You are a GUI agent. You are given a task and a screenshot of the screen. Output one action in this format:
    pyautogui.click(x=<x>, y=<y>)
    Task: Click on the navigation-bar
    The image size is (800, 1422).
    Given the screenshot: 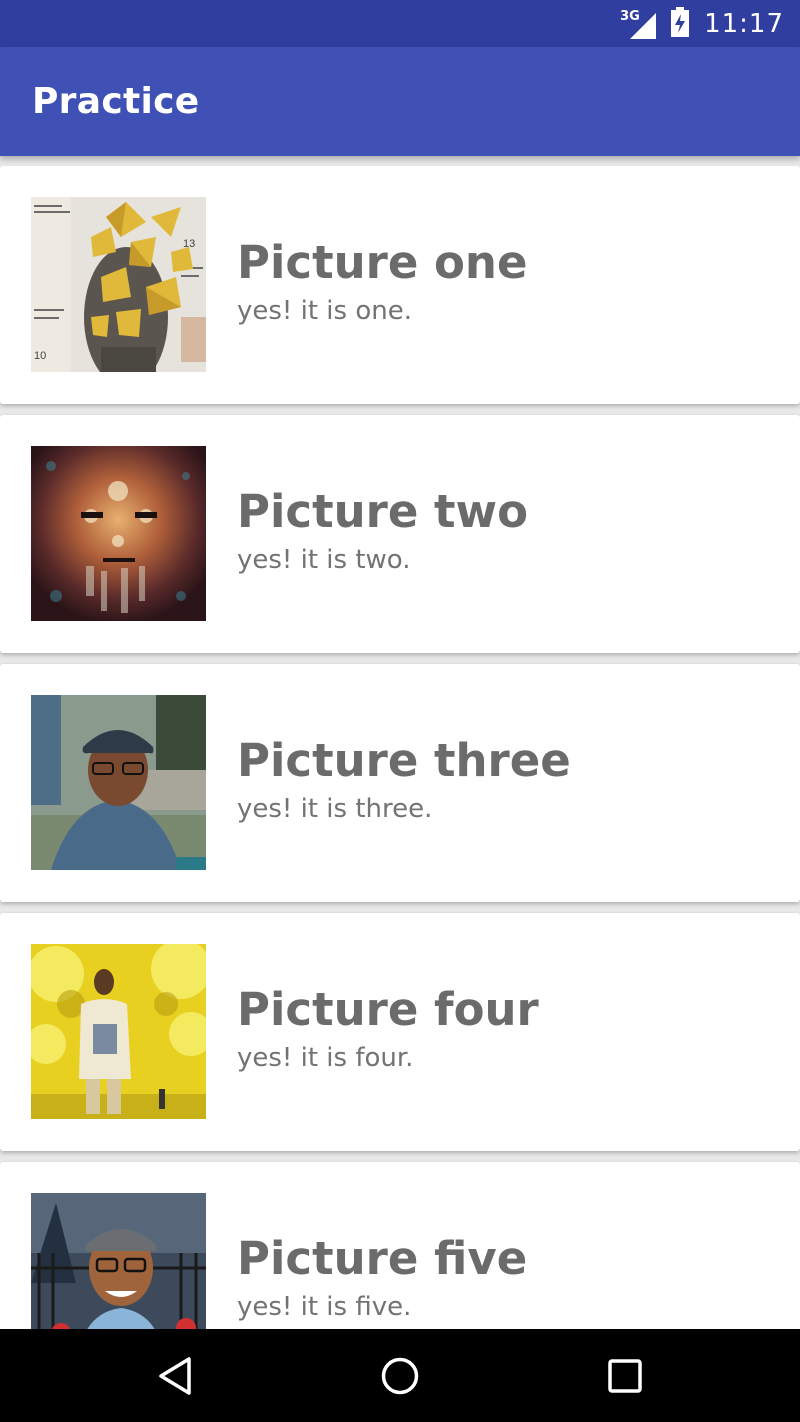 What is the action you would take?
    pyautogui.click(x=400, y=1375)
    